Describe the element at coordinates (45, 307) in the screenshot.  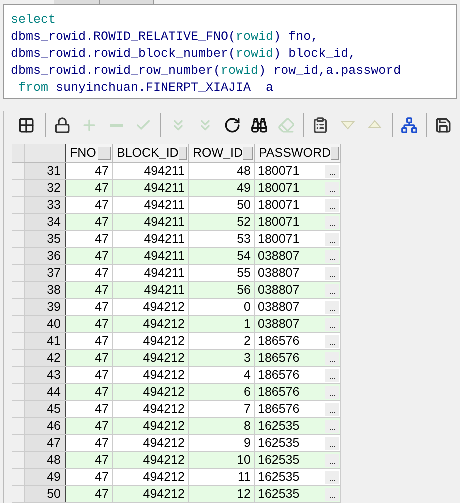
I see `row-number: 39` at that location.